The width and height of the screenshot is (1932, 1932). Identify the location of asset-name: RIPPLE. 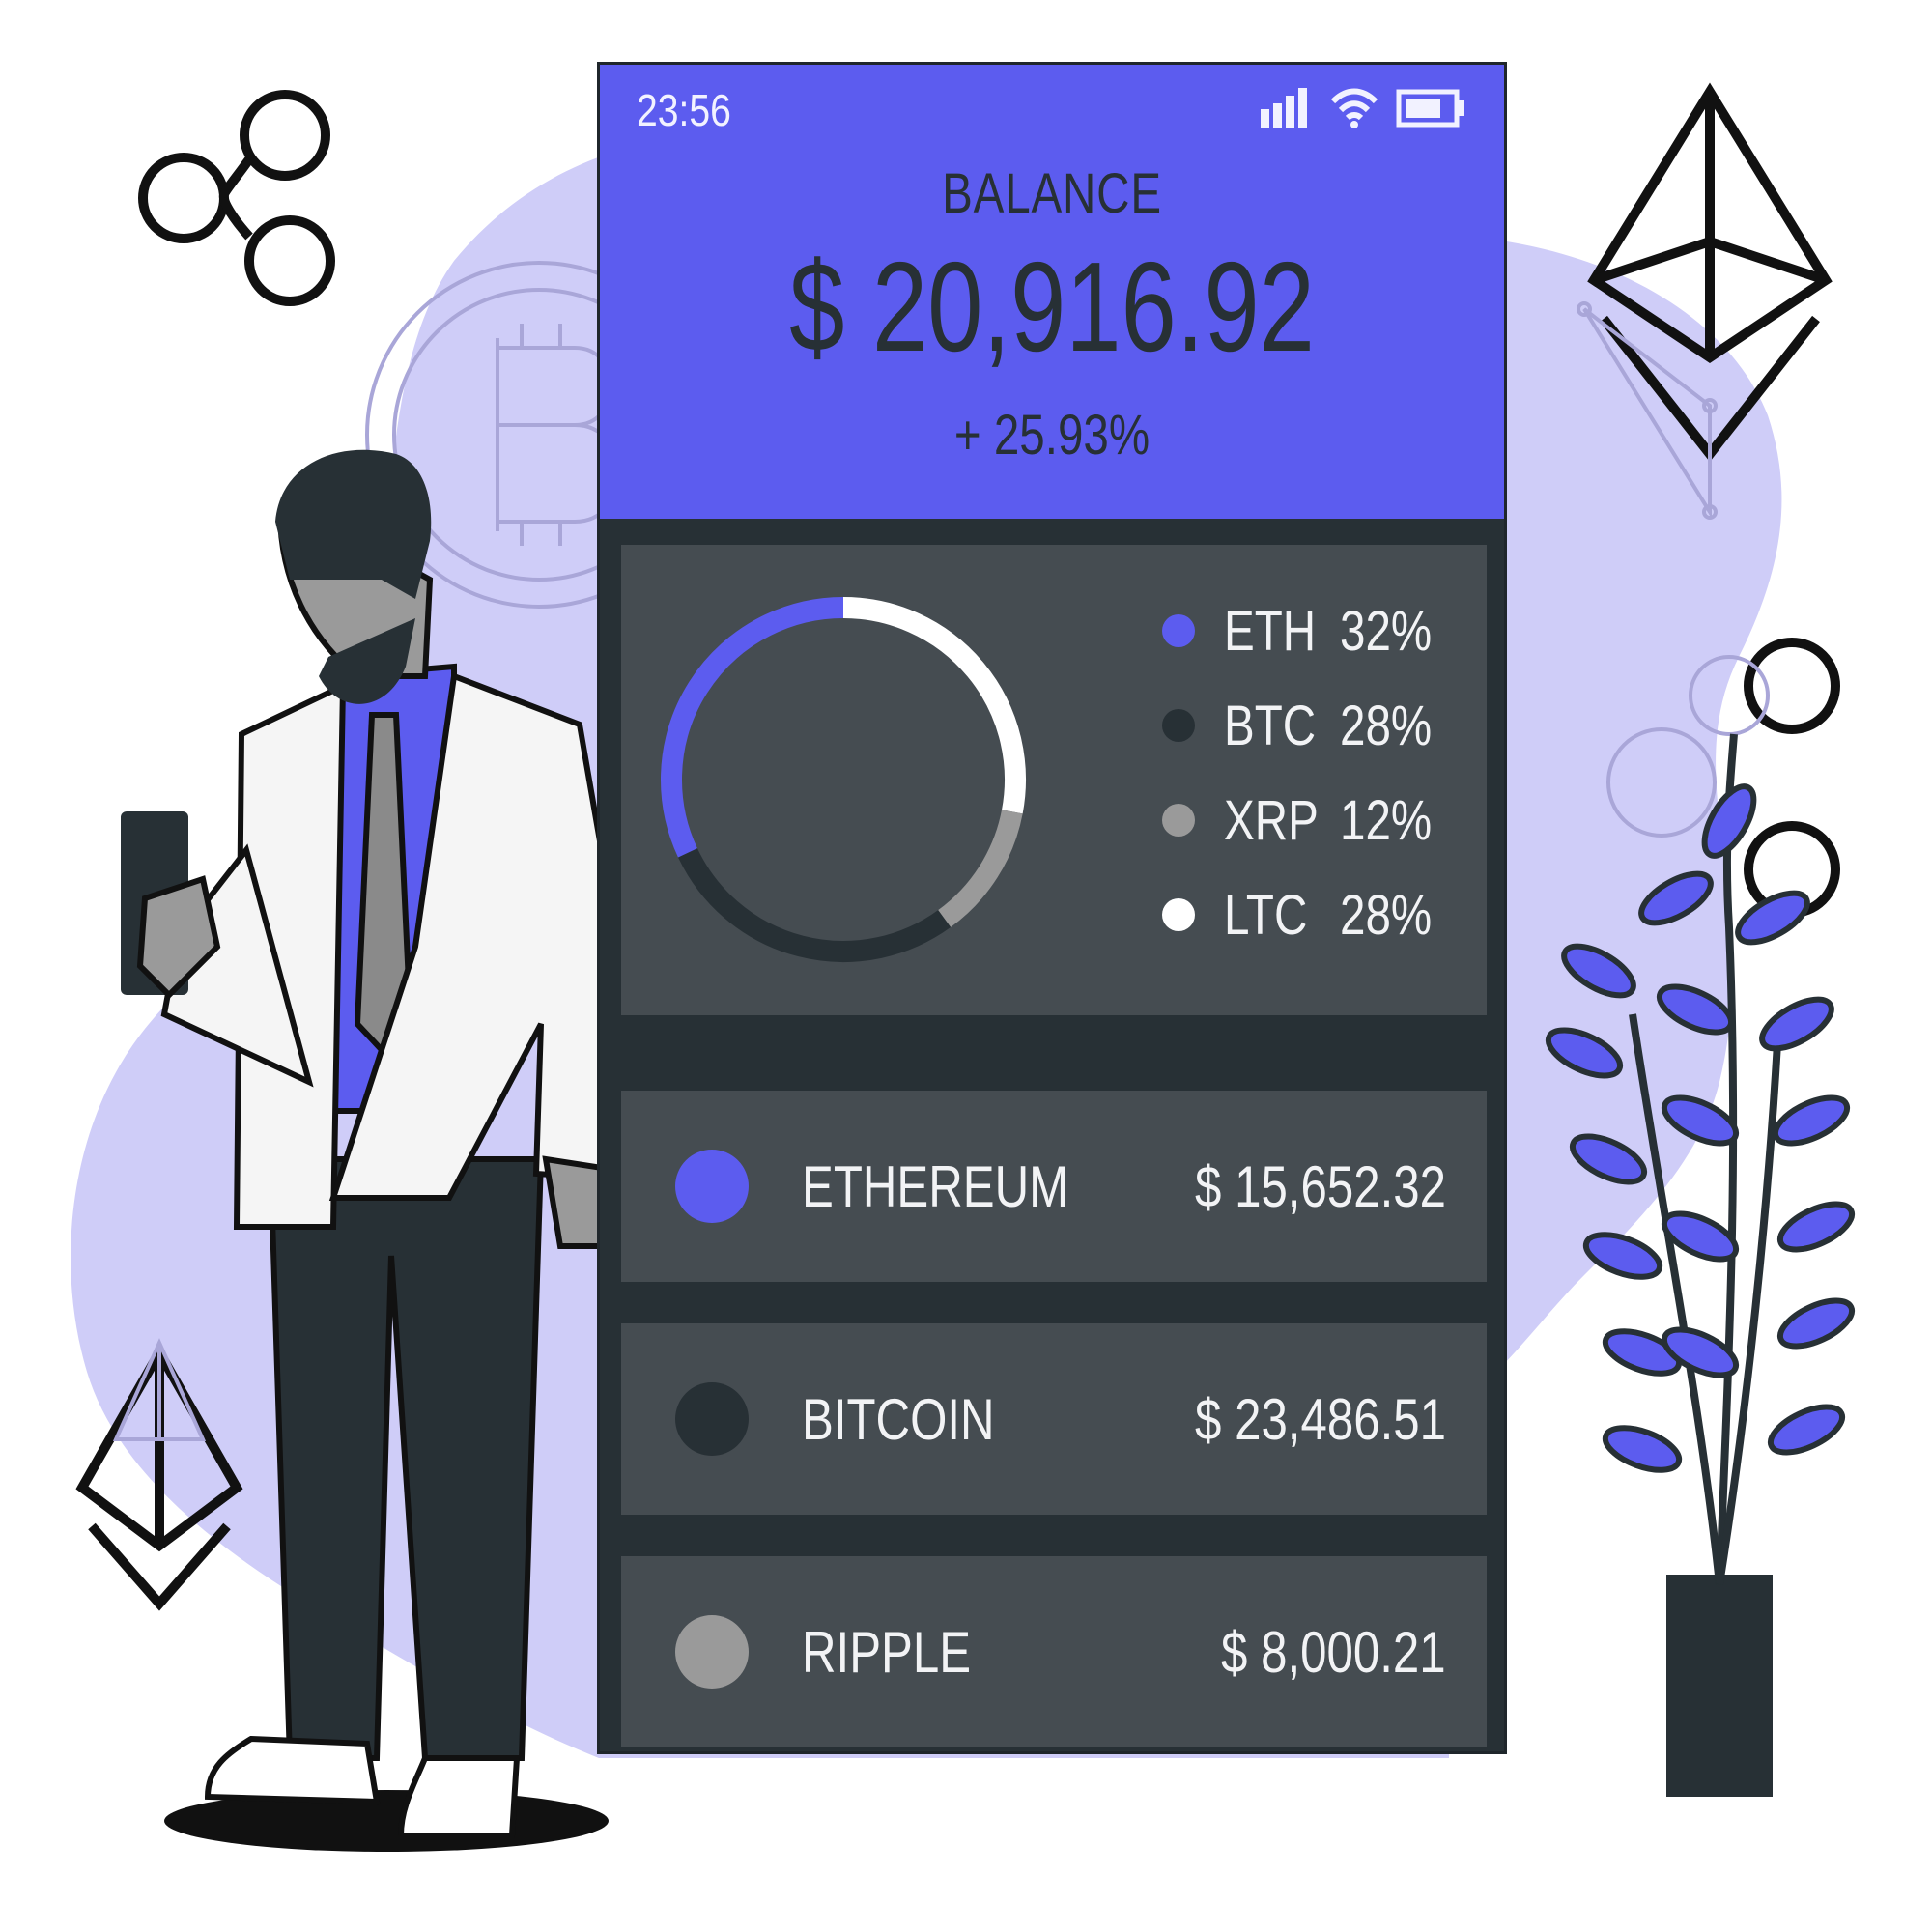
(887, 1652).